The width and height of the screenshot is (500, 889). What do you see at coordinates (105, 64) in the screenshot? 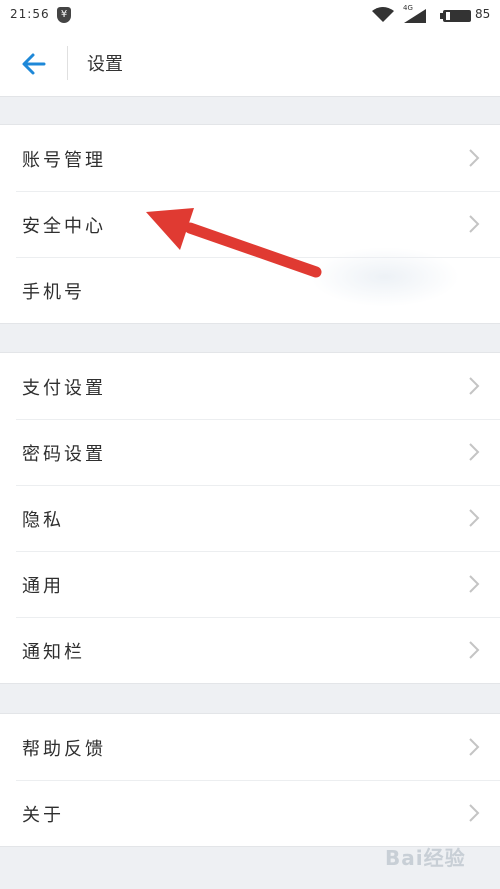
I see `page-title: 设置` at bounding box center [105, 64].